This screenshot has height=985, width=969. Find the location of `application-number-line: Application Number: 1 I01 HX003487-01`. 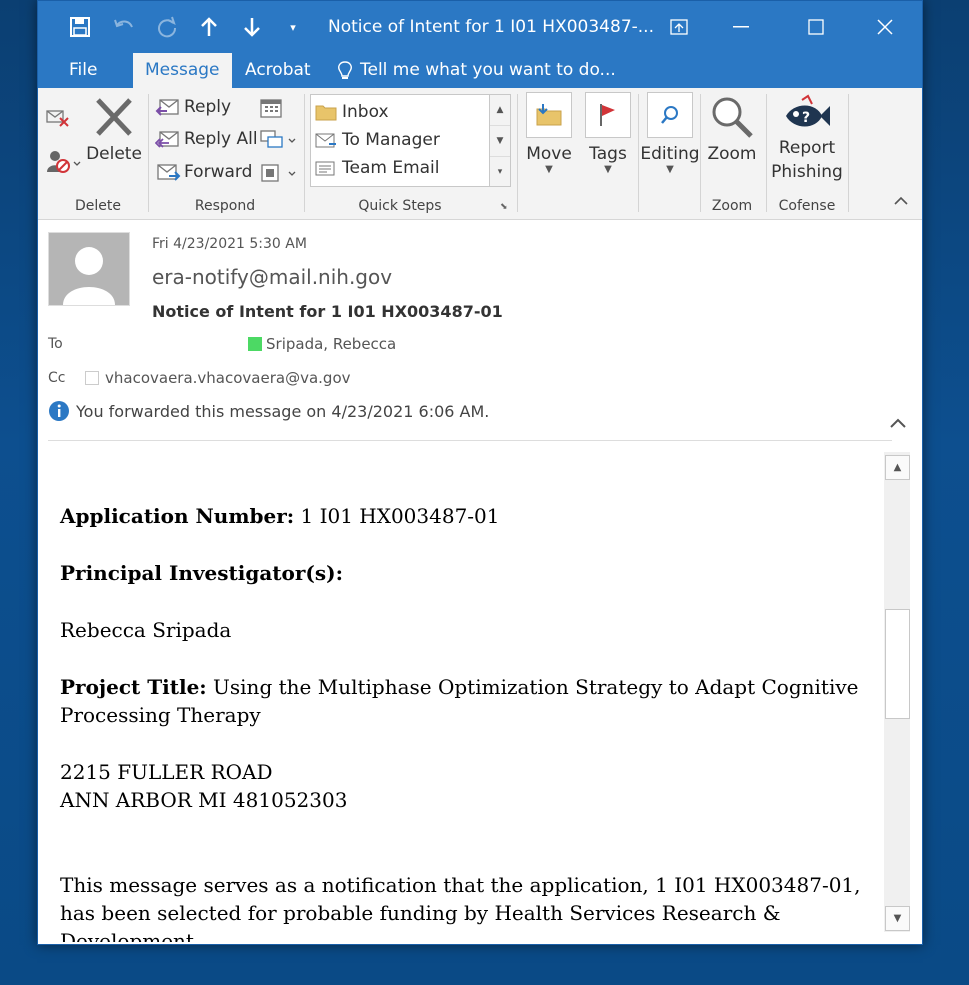

application-number-line: Application Number: 1 I01 HX003487-01 is located at coordinates (280, 516).